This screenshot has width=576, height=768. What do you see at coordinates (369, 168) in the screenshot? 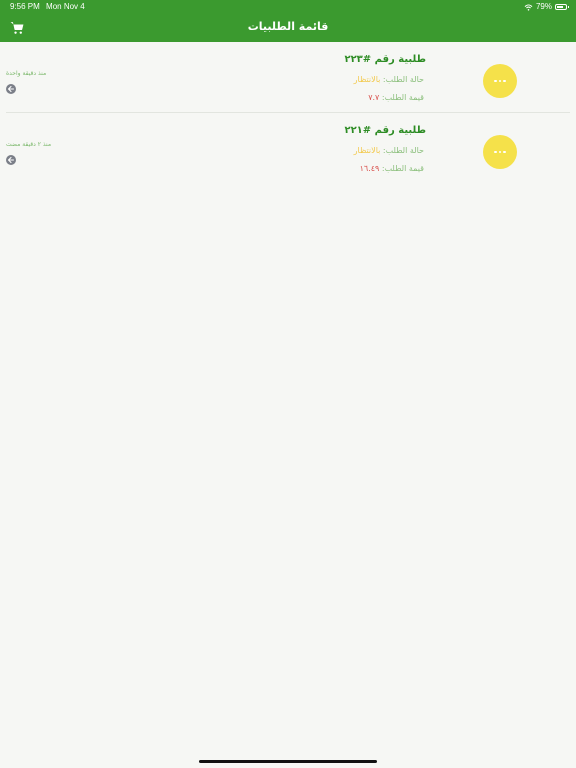
I see `order-value: ١٦.٤٩` at bounding box center [369, 168].